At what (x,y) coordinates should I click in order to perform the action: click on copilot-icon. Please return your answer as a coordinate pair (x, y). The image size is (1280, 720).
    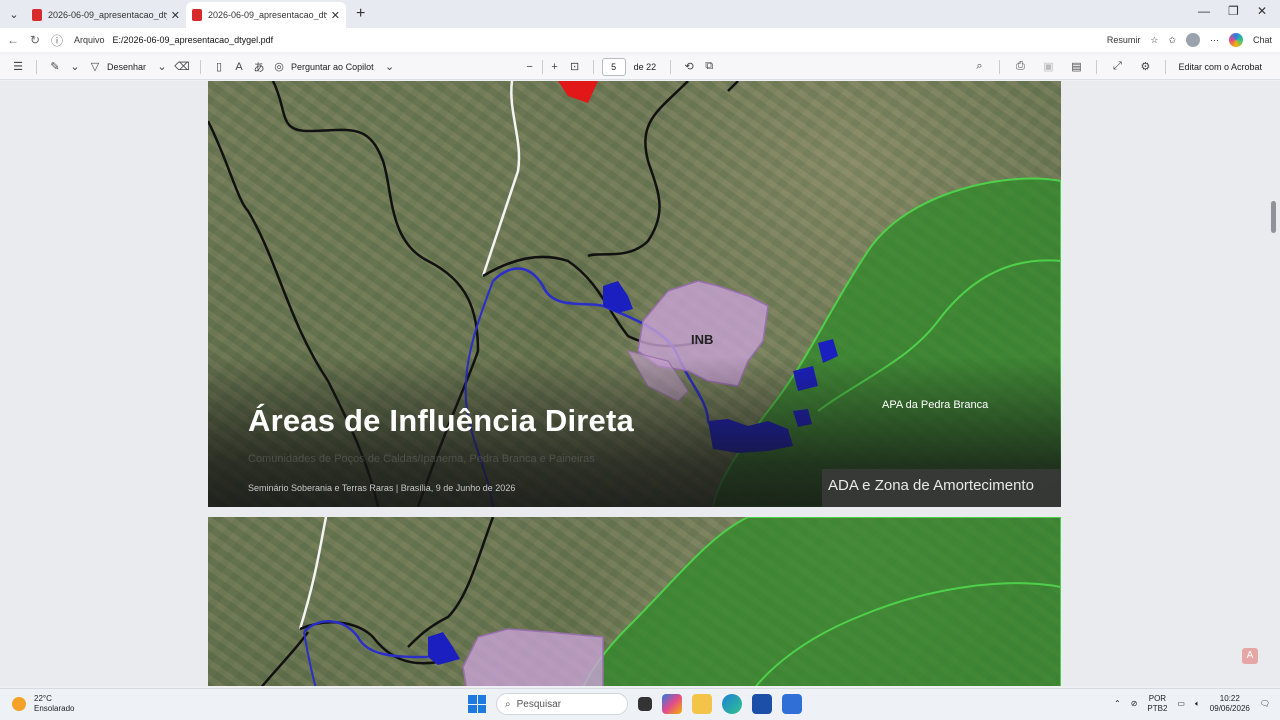
    Looking at the image, I should click on (1235, 40).